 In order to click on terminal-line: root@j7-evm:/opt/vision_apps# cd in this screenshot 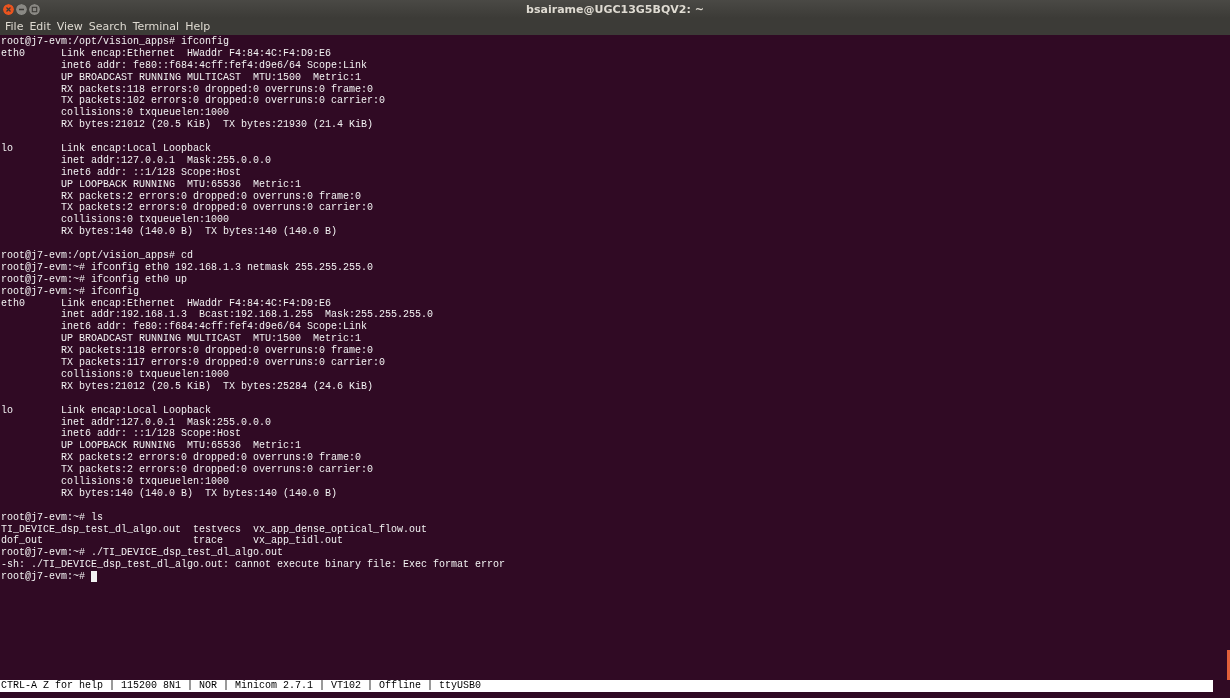, I will do `click(97, 256)`.